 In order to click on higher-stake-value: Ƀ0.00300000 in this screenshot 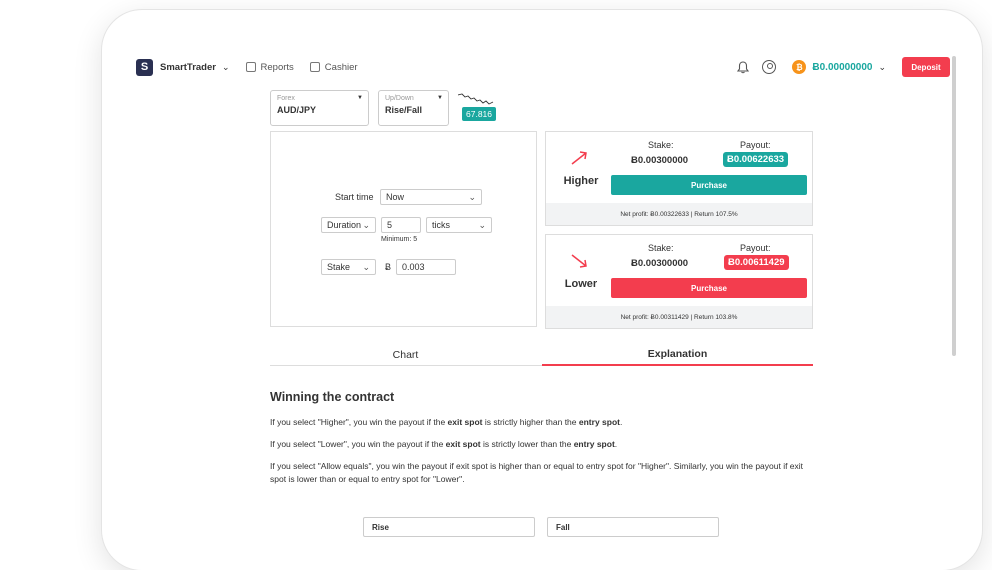, I will do `click(660, 160)`.